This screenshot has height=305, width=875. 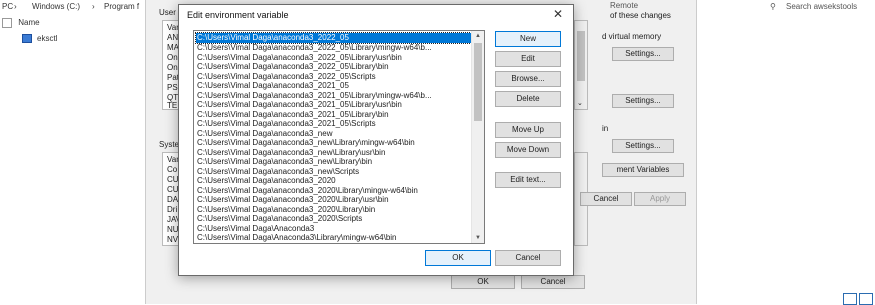 I want to click on executable-icon, so click(x=27, y=39).